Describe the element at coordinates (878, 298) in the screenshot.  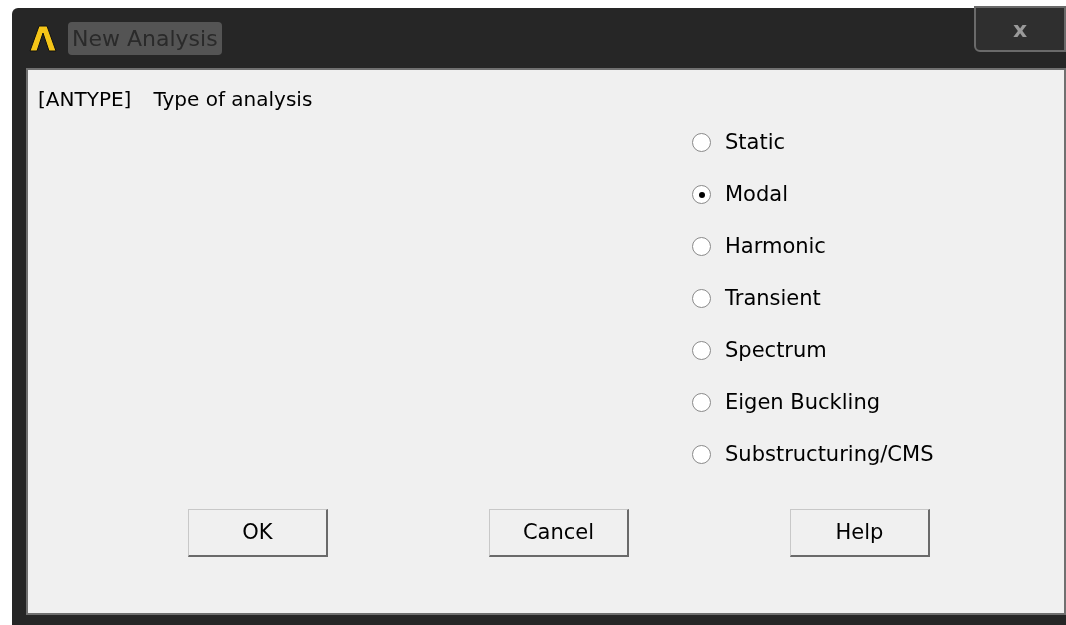
I see `radio-option: Transient` at that location.